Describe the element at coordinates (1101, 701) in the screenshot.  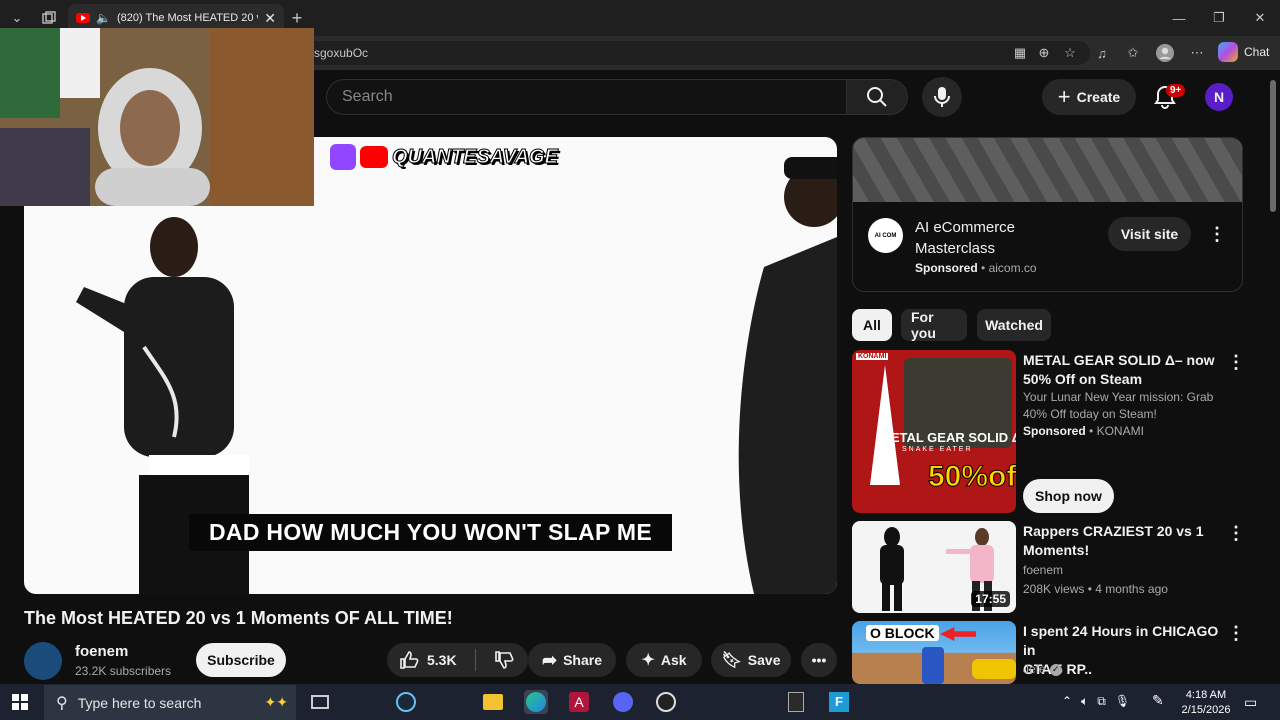
I see `network-icon: ⧉` at that location.